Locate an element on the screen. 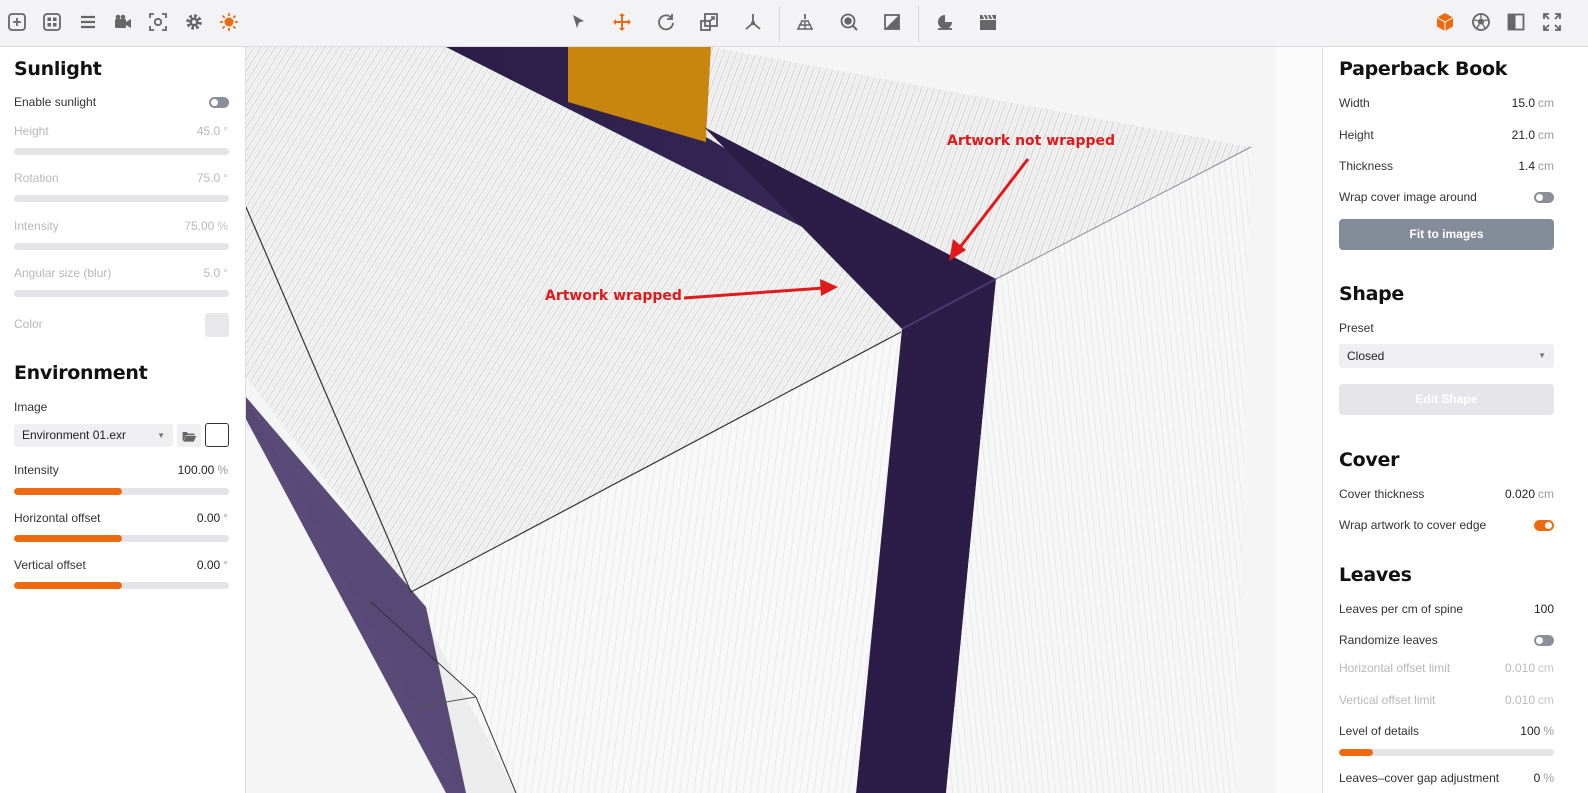 This screenshot has width=1588, height=793. fit-to-images-button: Fit to images is located at coordinates (1446, 234).